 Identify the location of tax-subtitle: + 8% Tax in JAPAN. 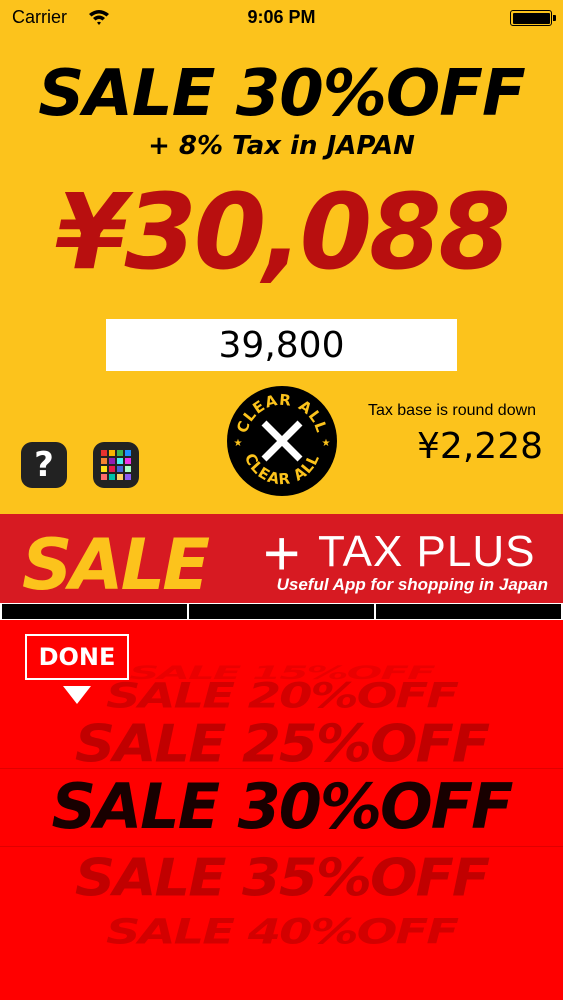
(281, 146).